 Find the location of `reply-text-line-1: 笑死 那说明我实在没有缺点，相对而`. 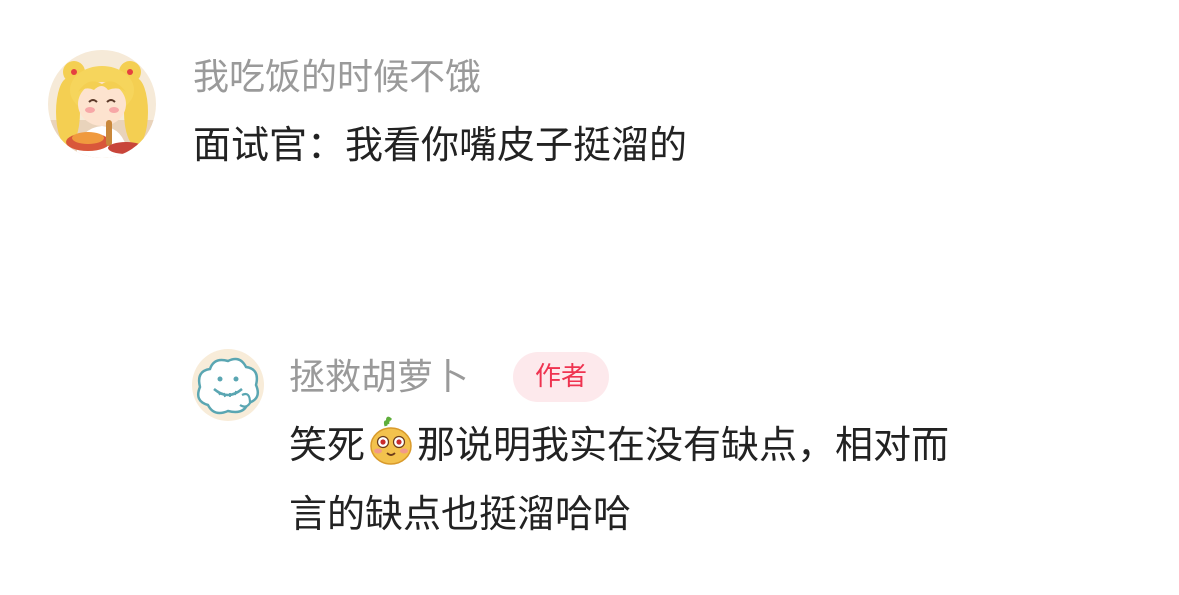

reply-text-line-1: 笑死 那说明我实在没有缺点，相对而 is located at coordinates (619, 445).